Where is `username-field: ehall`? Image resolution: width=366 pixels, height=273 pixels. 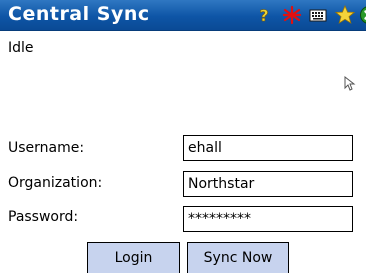 username-field: ehall is located at coordinates (268, 148).